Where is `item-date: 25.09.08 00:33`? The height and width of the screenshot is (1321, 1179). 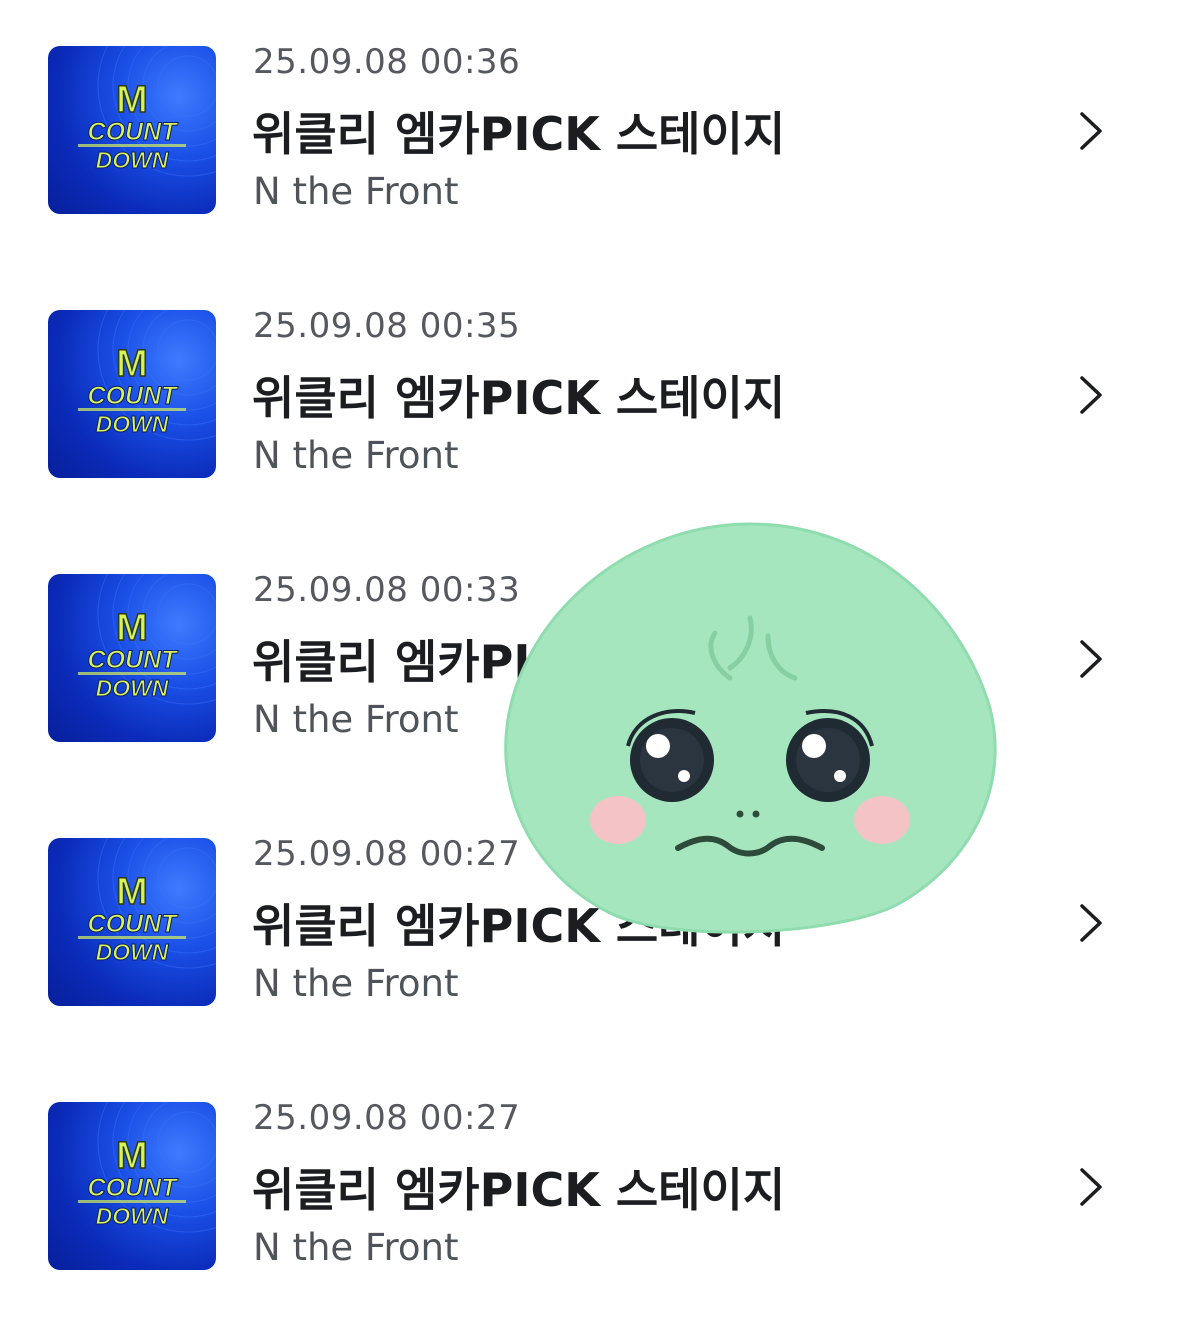 item-date: 25.09.08 00:33 is located at coordinates (387, 590).